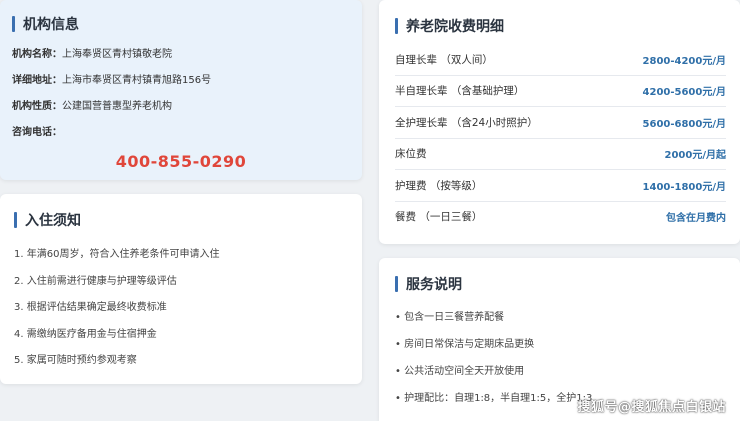 The width and height of the screenshot is (740, 421). I want to click on info-value: 公建国营普惠型养老机构, so click(117, 106).